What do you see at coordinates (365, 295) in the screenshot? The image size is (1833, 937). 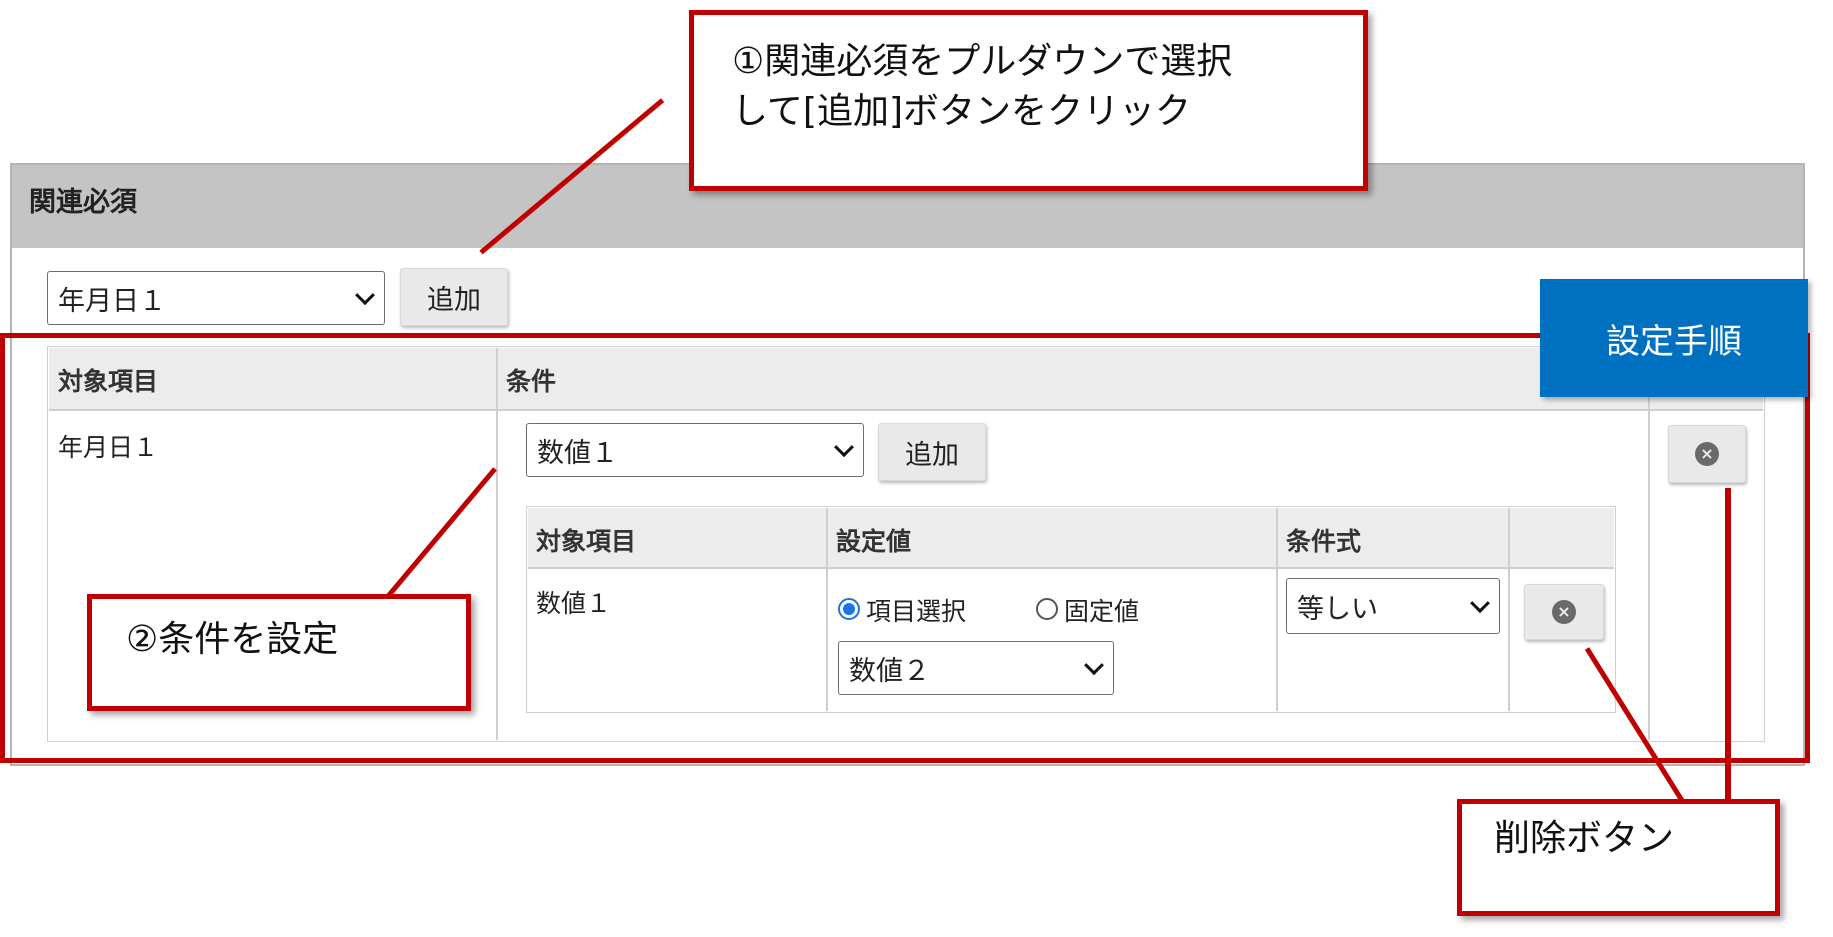 I see `chevron-down-icon` at bounding box center [365, 295].